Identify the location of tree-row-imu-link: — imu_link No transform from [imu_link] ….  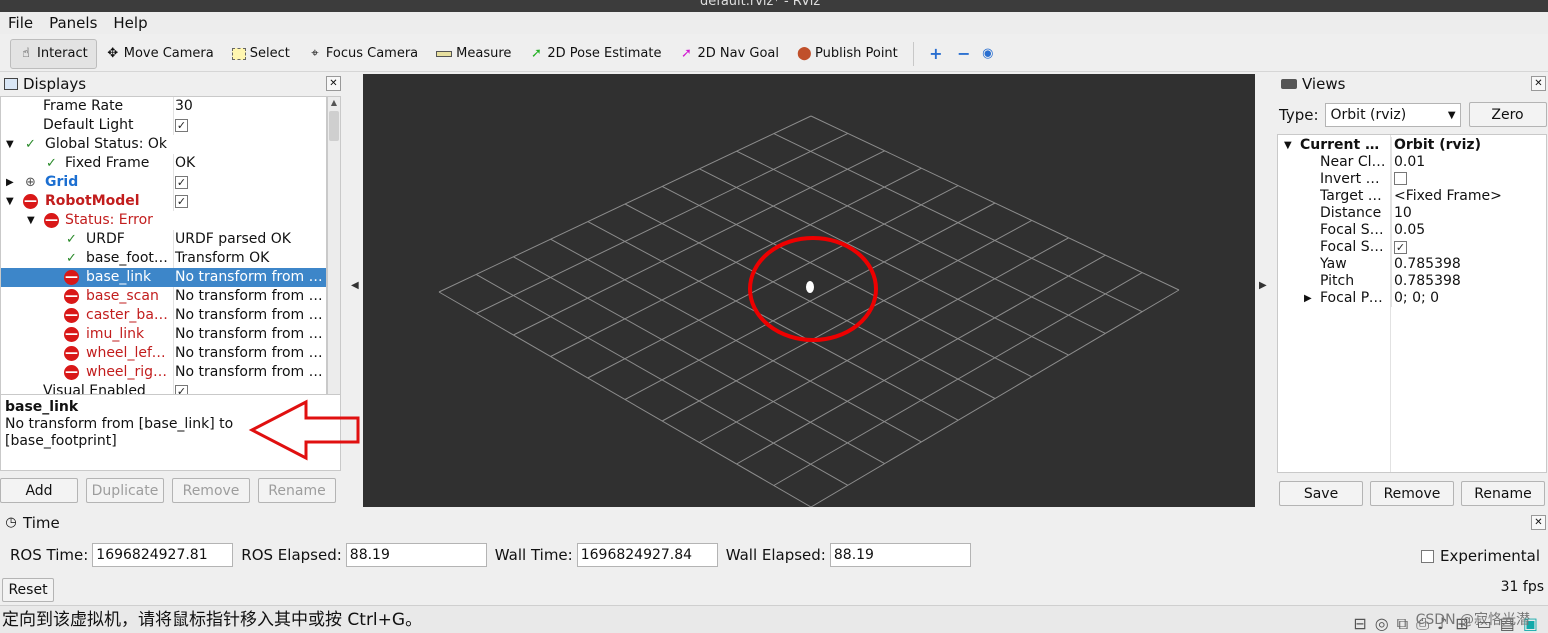
(163, 334).